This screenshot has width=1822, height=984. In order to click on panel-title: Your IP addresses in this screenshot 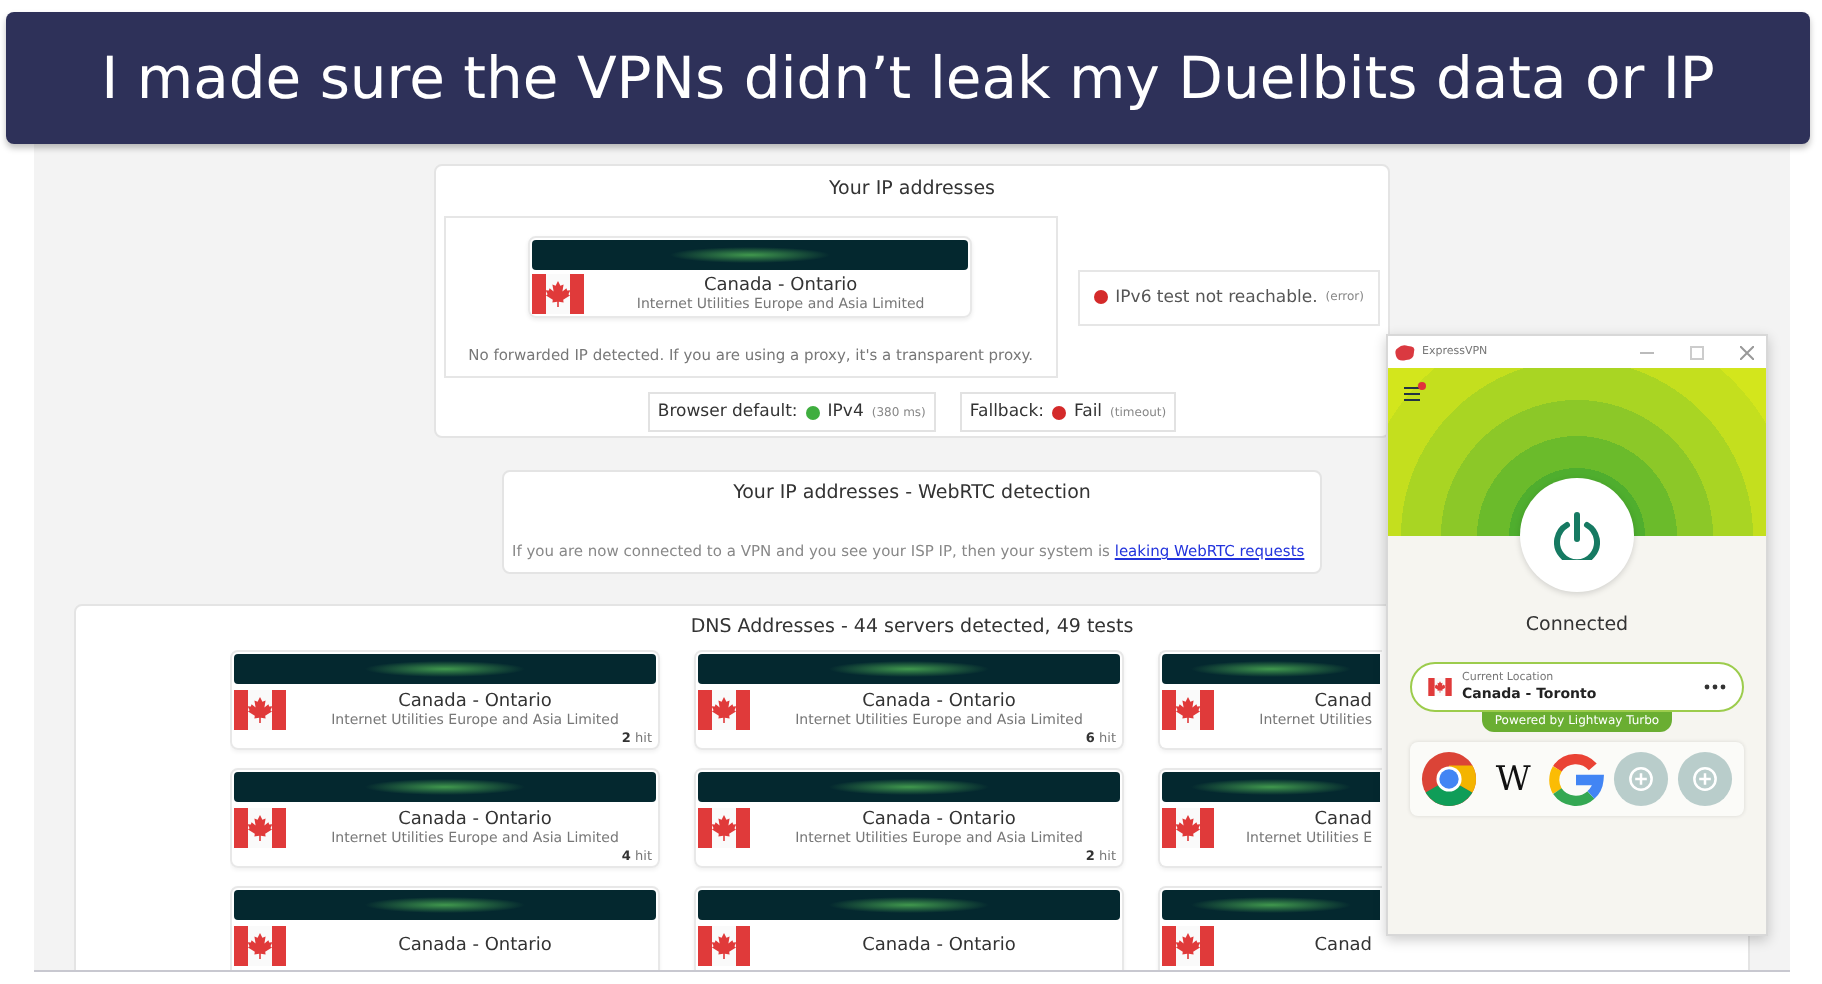, I will do `click(912, 189)`.